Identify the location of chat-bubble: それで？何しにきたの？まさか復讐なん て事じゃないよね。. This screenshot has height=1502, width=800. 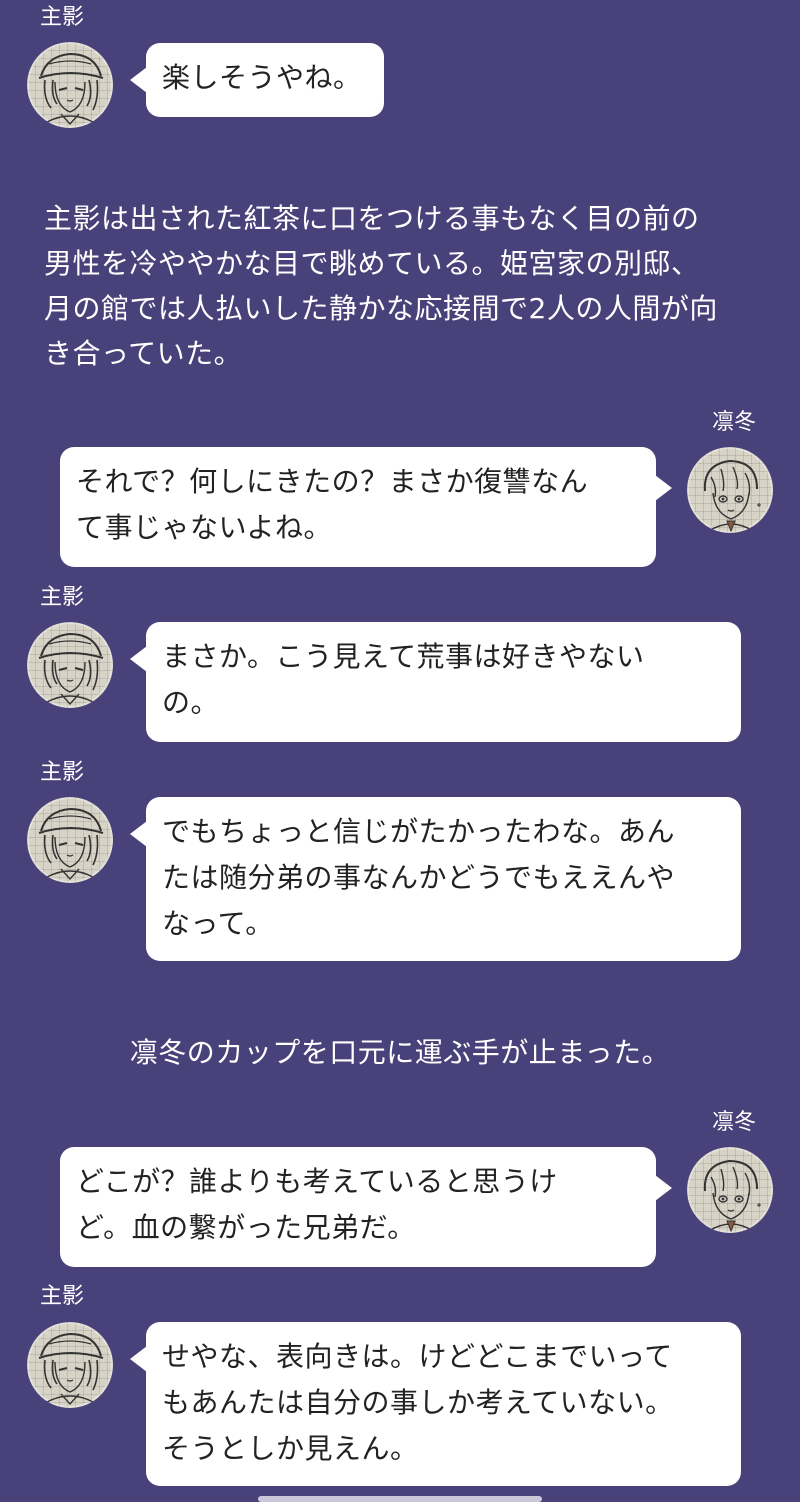
(366, 507).